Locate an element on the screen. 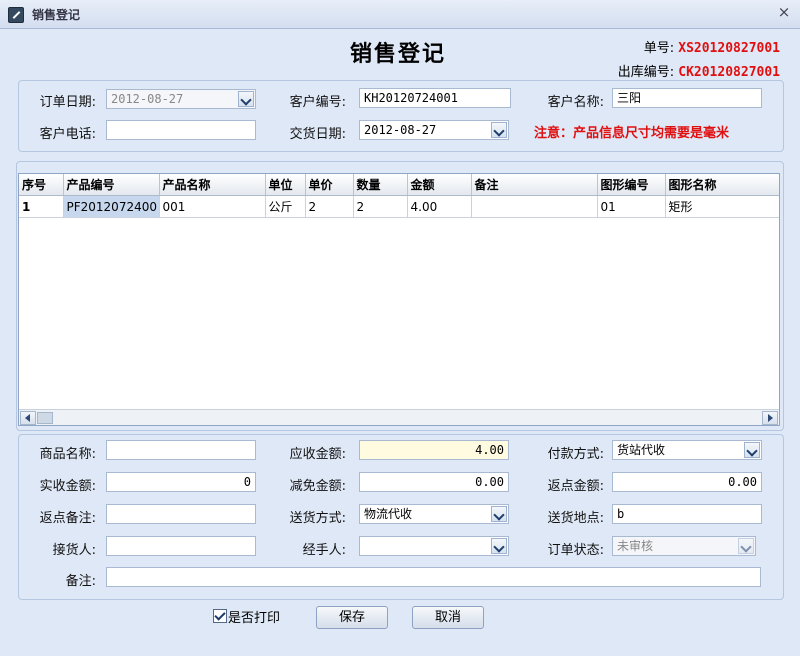  outbound-number: 出库编号: CK20120827001 is located at coordinates (699, 70).